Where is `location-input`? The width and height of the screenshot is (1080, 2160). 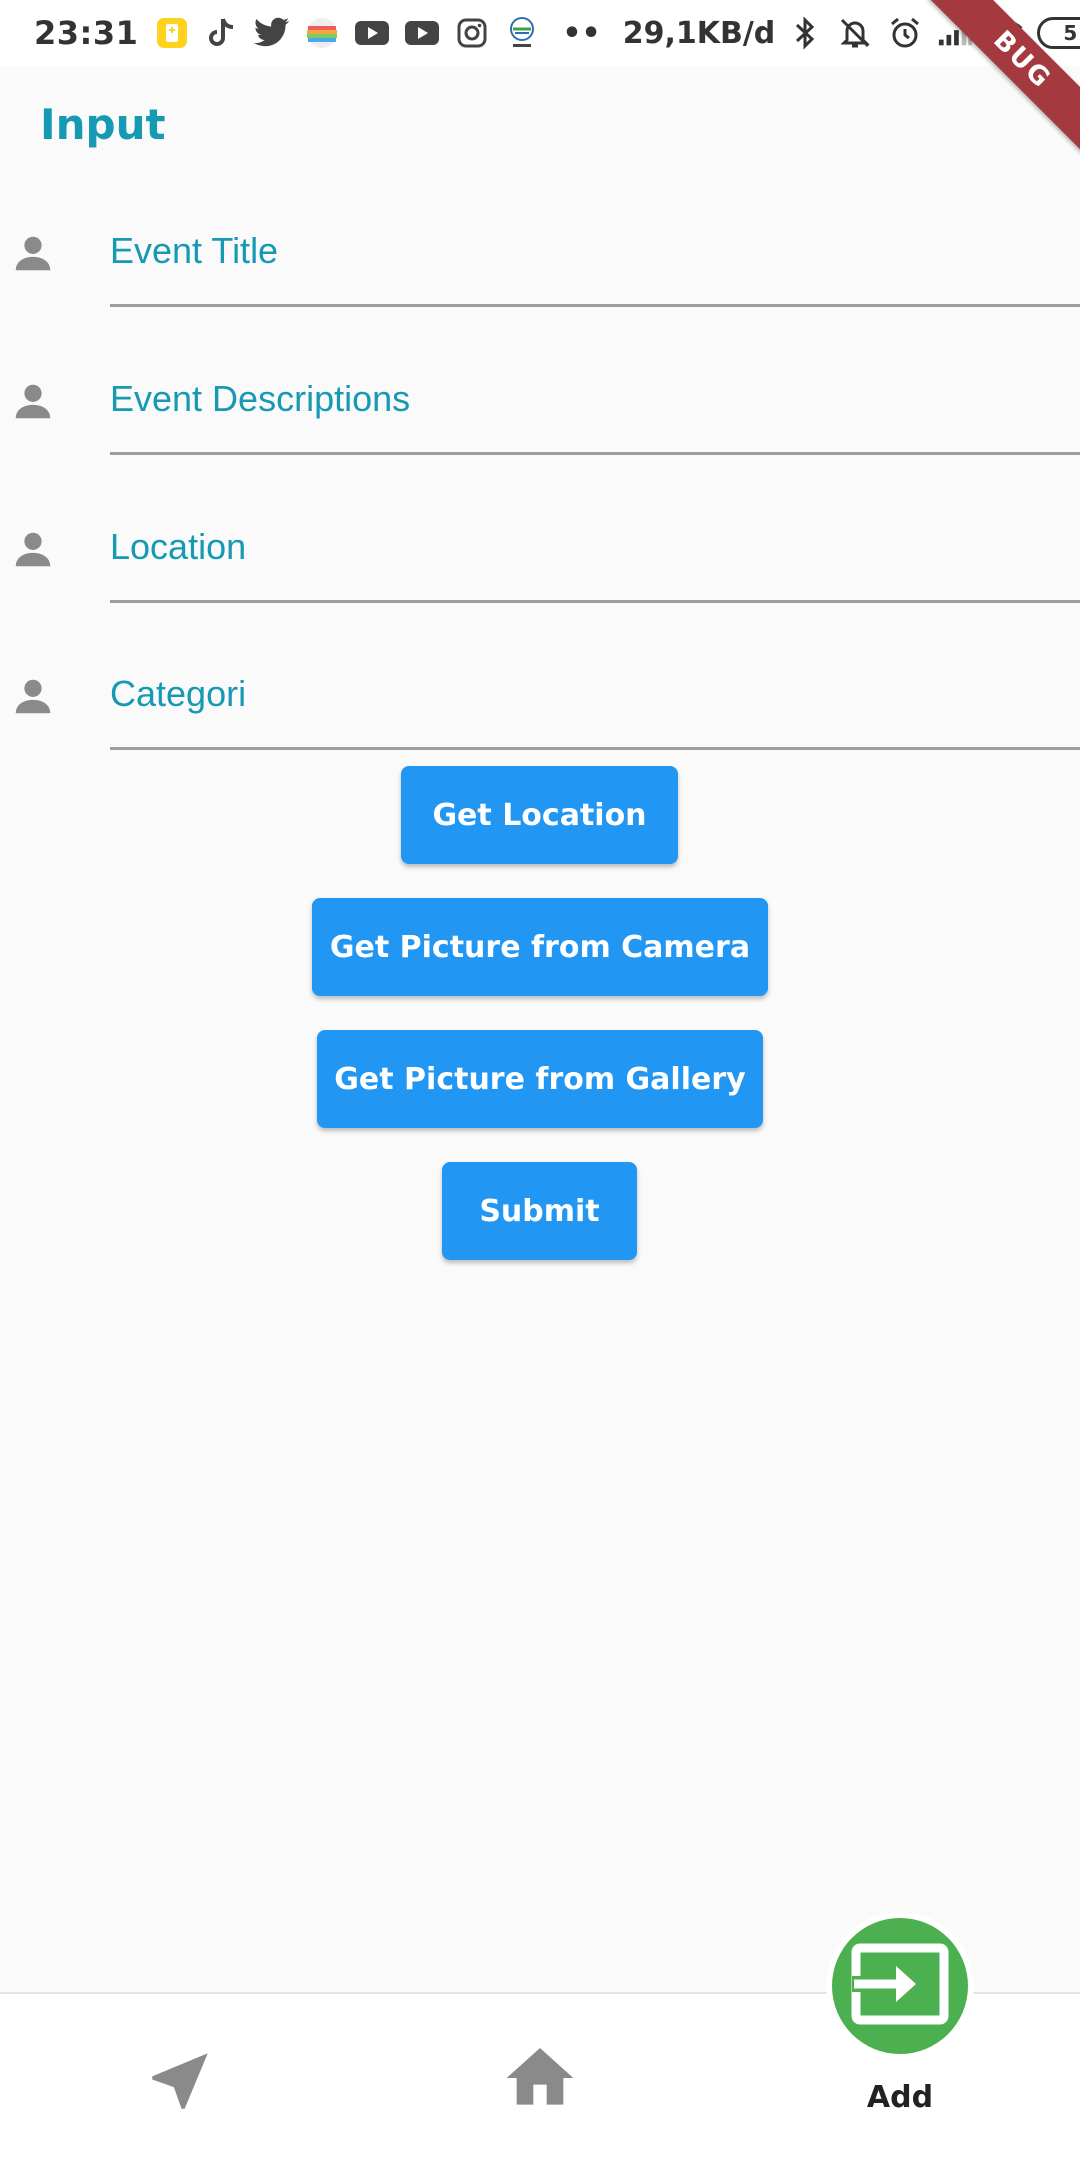
location-input is located at coordinates (595, 549).